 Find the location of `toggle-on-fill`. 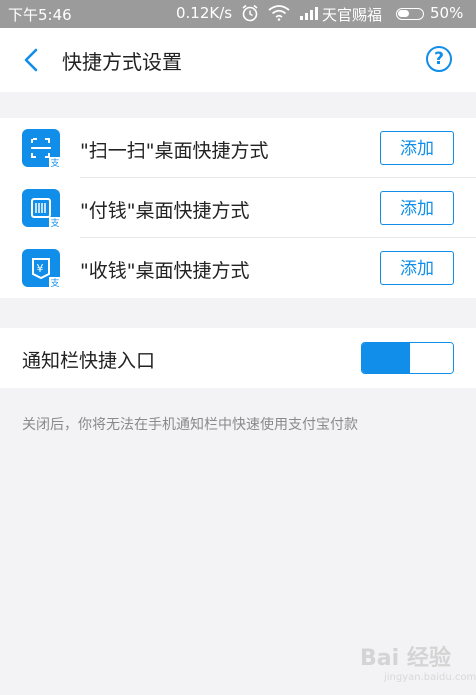

toggle-on-fill is located at coordinates (386, 358).